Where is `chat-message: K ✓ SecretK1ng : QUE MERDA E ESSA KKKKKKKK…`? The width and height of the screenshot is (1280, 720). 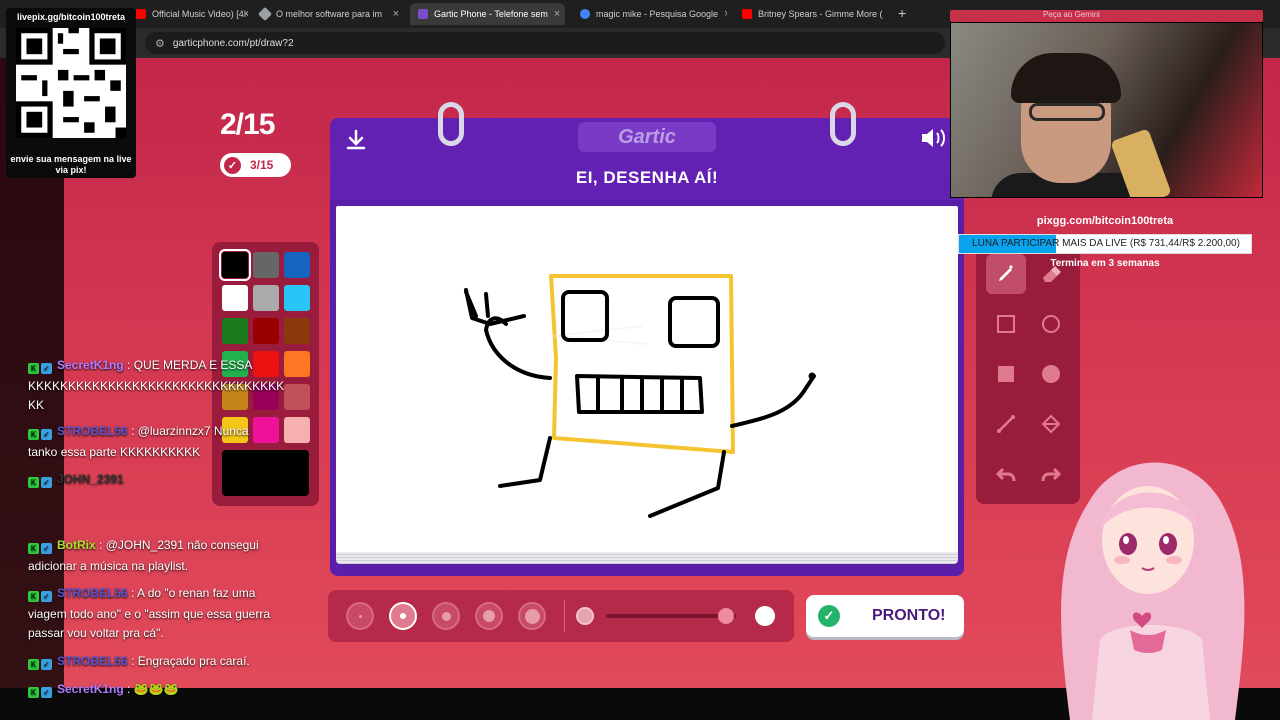
chat-message: K ✓ SecretK1ng : QUE MERDA E ESSA KKKKKKKK… is located at coordinates (156, 385).